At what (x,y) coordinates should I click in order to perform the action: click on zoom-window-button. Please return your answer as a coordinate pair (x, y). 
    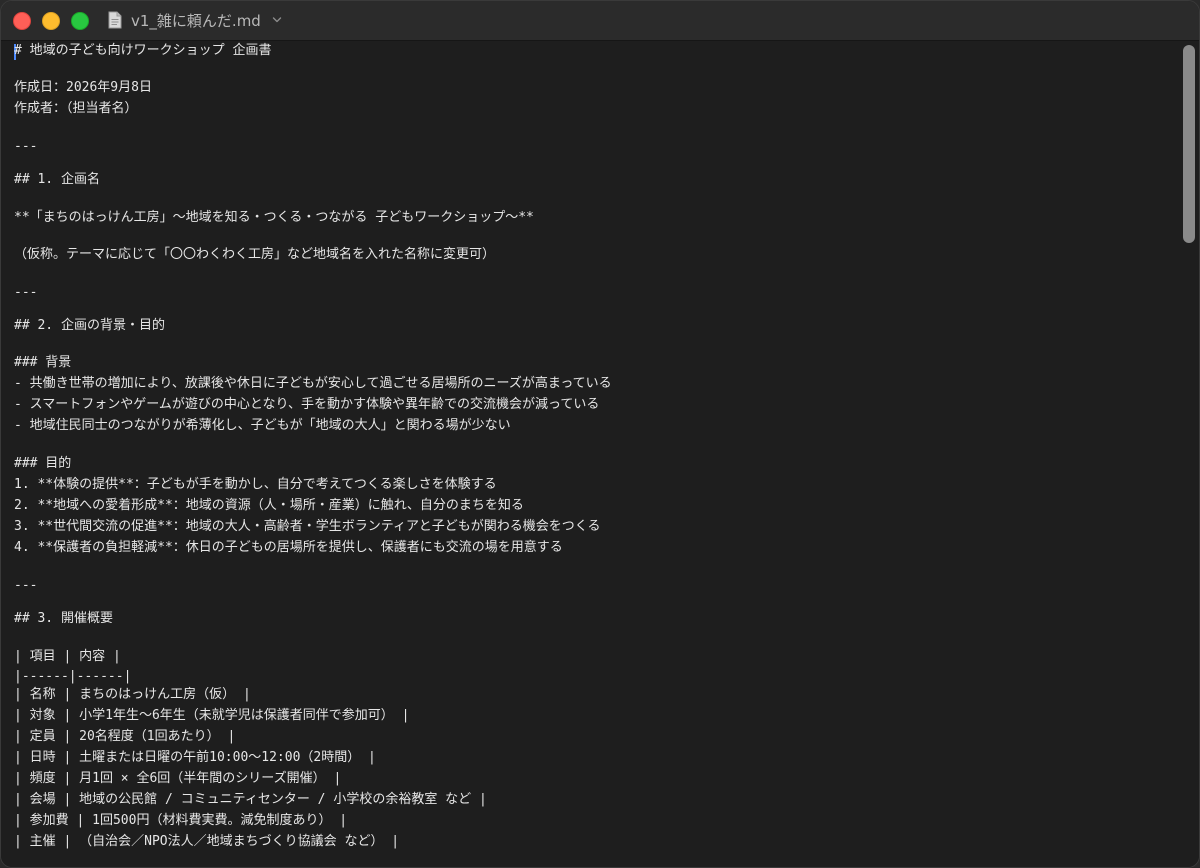
    Looking at the image, I should click on (80, 21).